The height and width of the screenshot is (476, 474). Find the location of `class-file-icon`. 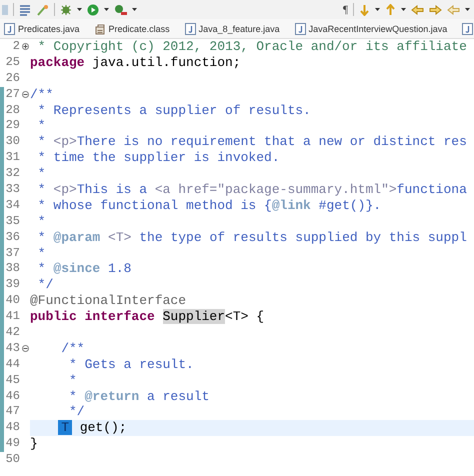

class-file-icon is located at coordinates (100, 28).